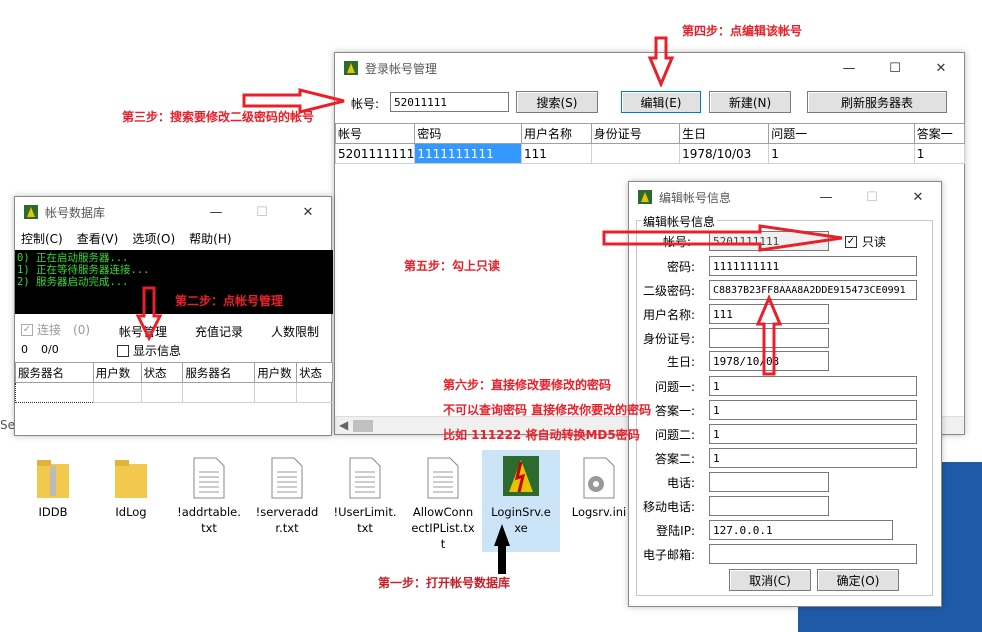  I want to click on field-label: 电子邮箱:, so click(668, 555).